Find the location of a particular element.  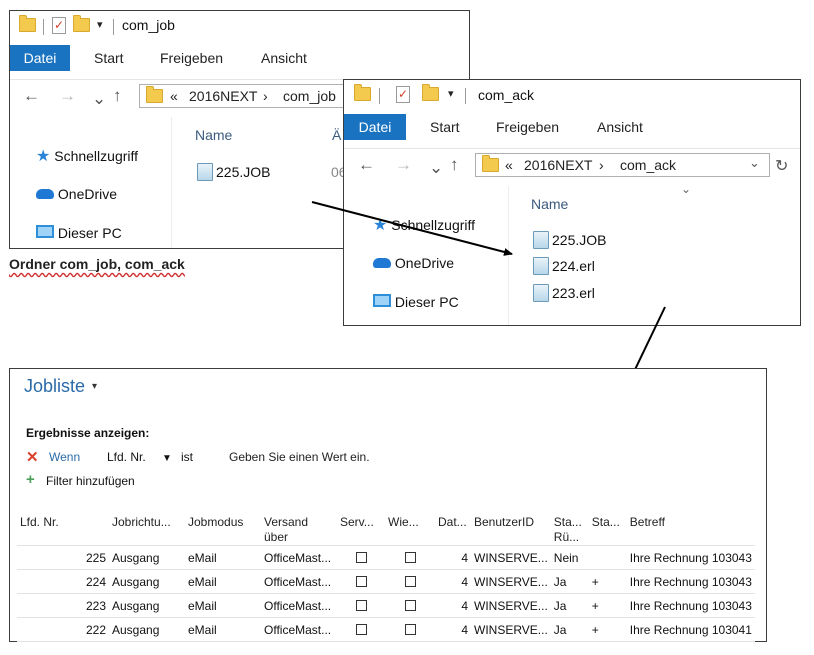

page-title: Jobliste ▾ is located at coordinates (60, 386).